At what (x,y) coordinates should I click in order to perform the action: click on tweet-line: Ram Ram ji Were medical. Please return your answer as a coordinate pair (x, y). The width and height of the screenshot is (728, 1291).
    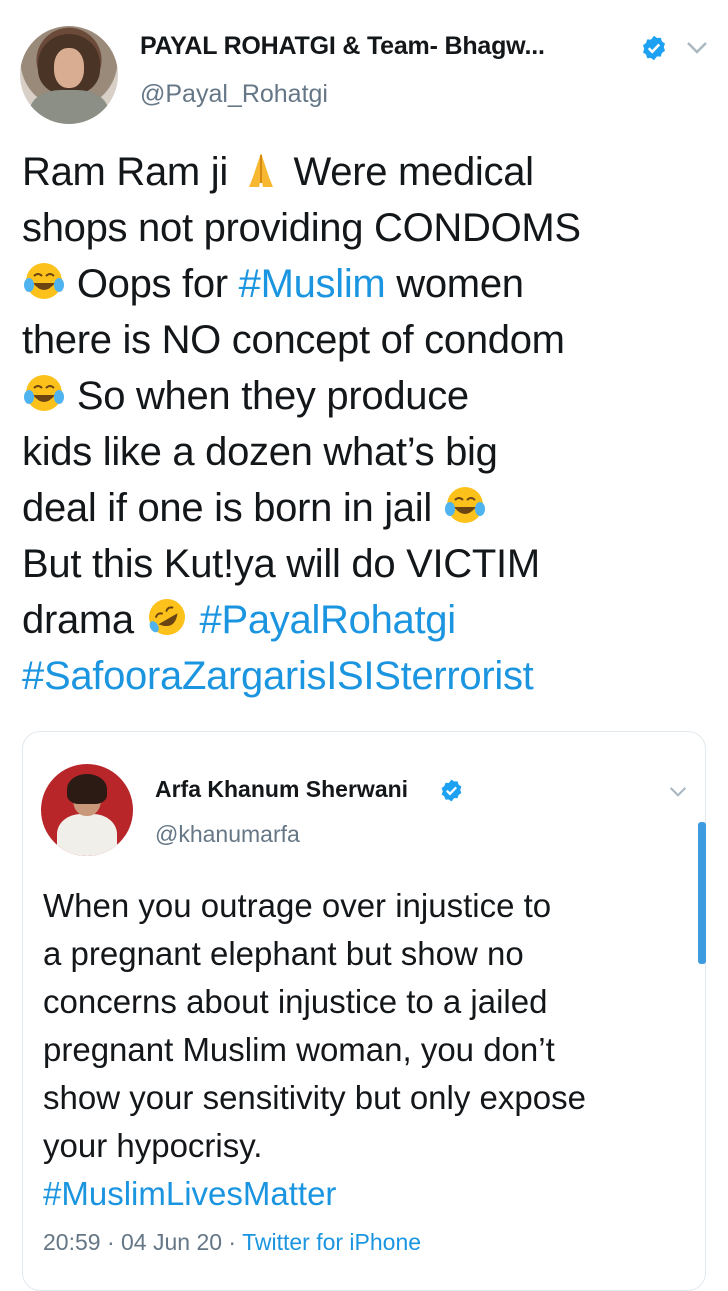
    Looking at the image, I should click on (367, 172).